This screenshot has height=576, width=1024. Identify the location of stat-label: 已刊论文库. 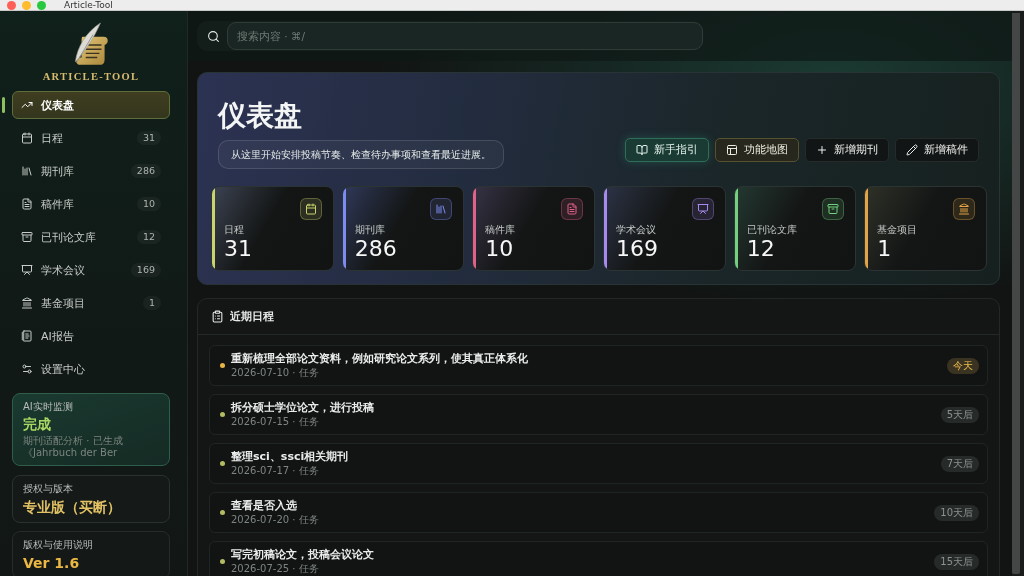
(771, 230).